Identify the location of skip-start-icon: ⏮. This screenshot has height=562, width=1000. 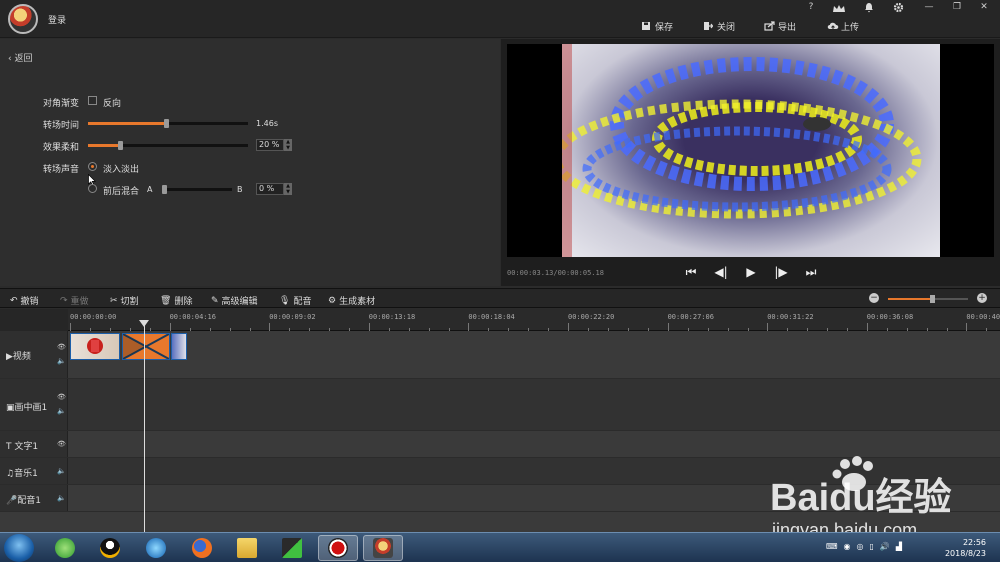
(691, 272).